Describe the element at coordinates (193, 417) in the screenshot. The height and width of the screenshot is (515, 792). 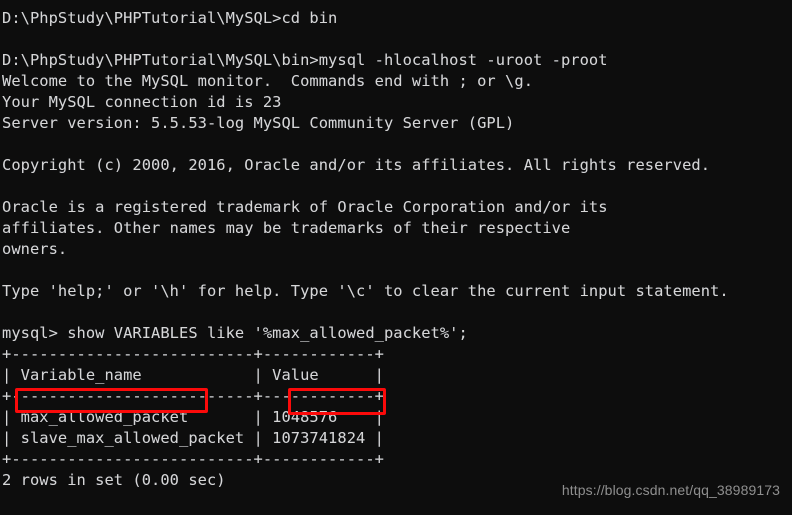
I see `table-row: | max_allowed_packet | 1048576 |` at that location.